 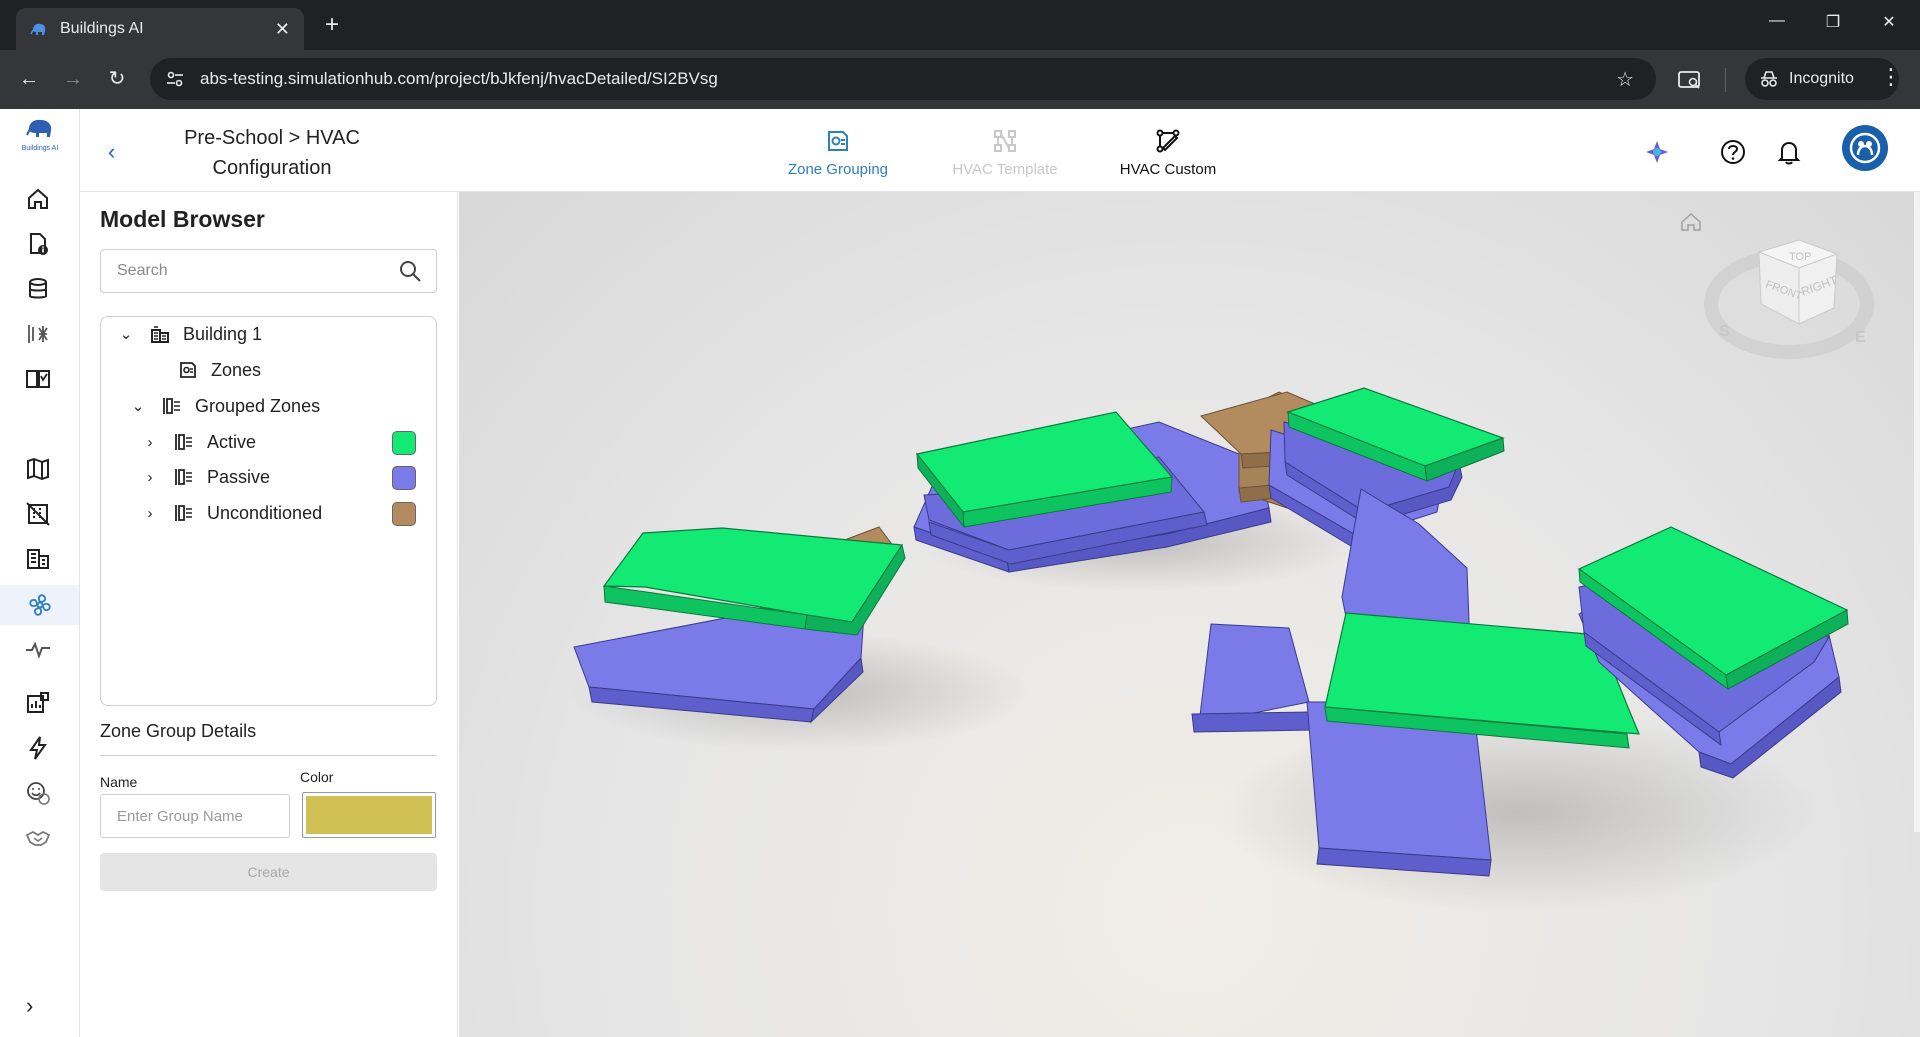 I want to click on tree-item-label: Passive, so click(x=239, y=476).